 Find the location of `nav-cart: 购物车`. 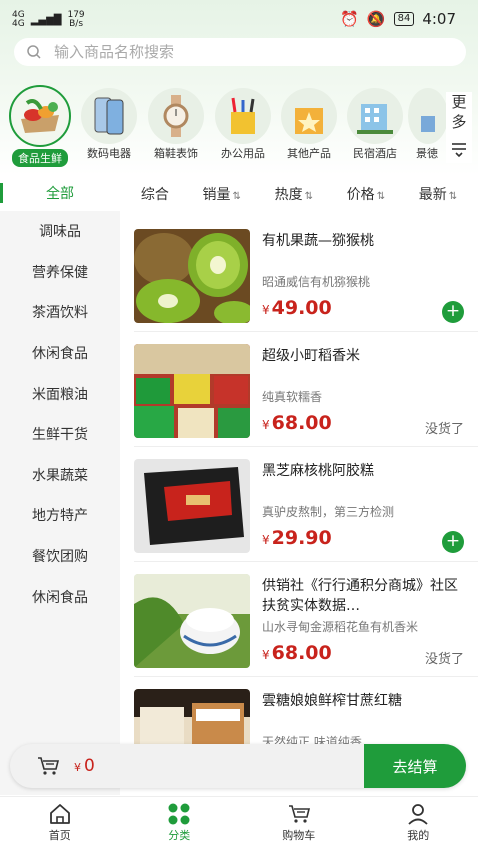

nav-cart: 购物车 is located at coordinates (299, 823).